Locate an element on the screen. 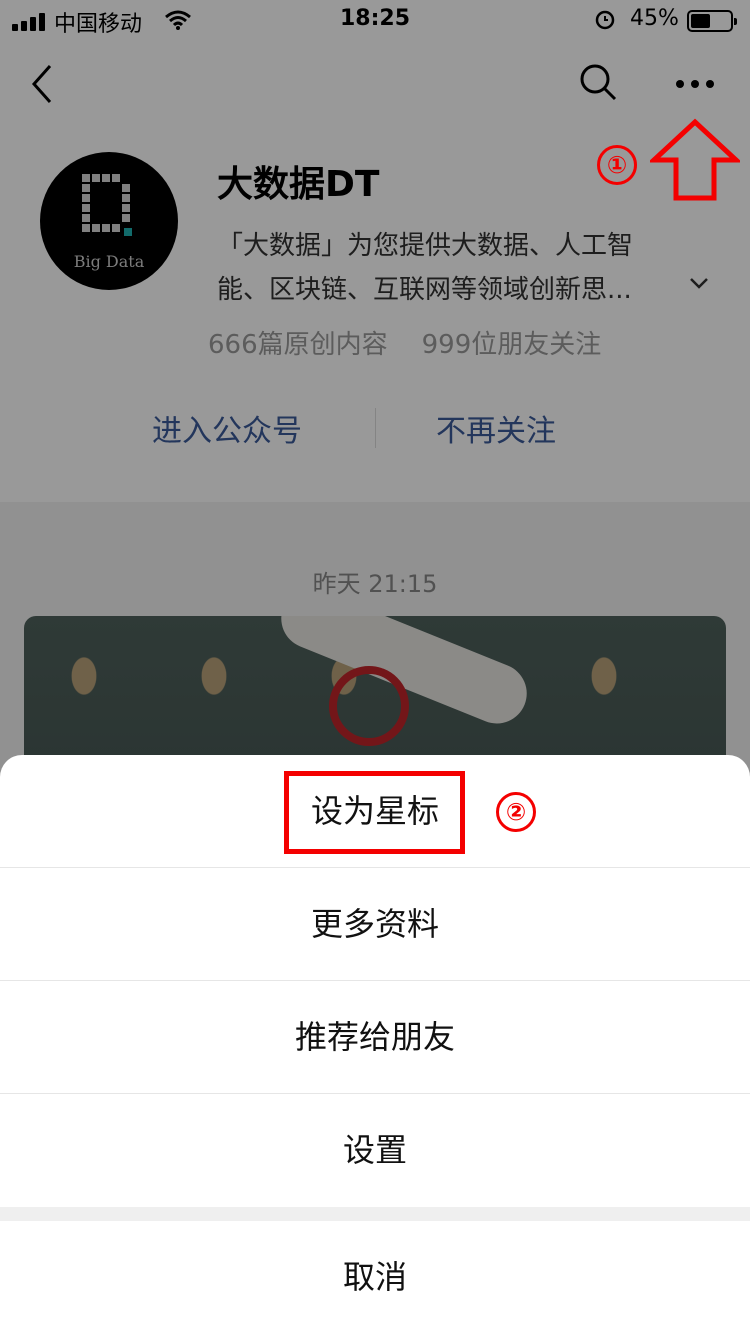  recommend-button: 推荐给朋友 is located at coordinates (375, 1037).